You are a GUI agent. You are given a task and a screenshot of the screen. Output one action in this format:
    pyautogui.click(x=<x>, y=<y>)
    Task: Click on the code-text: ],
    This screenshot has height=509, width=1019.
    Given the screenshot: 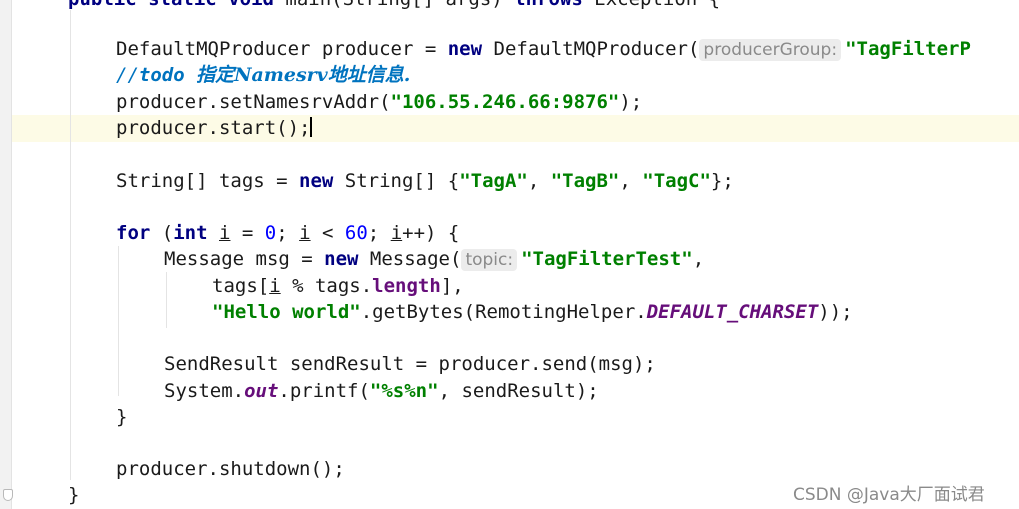 What is the action you would take?
    pyautogui.click(x=452, y=286)
    